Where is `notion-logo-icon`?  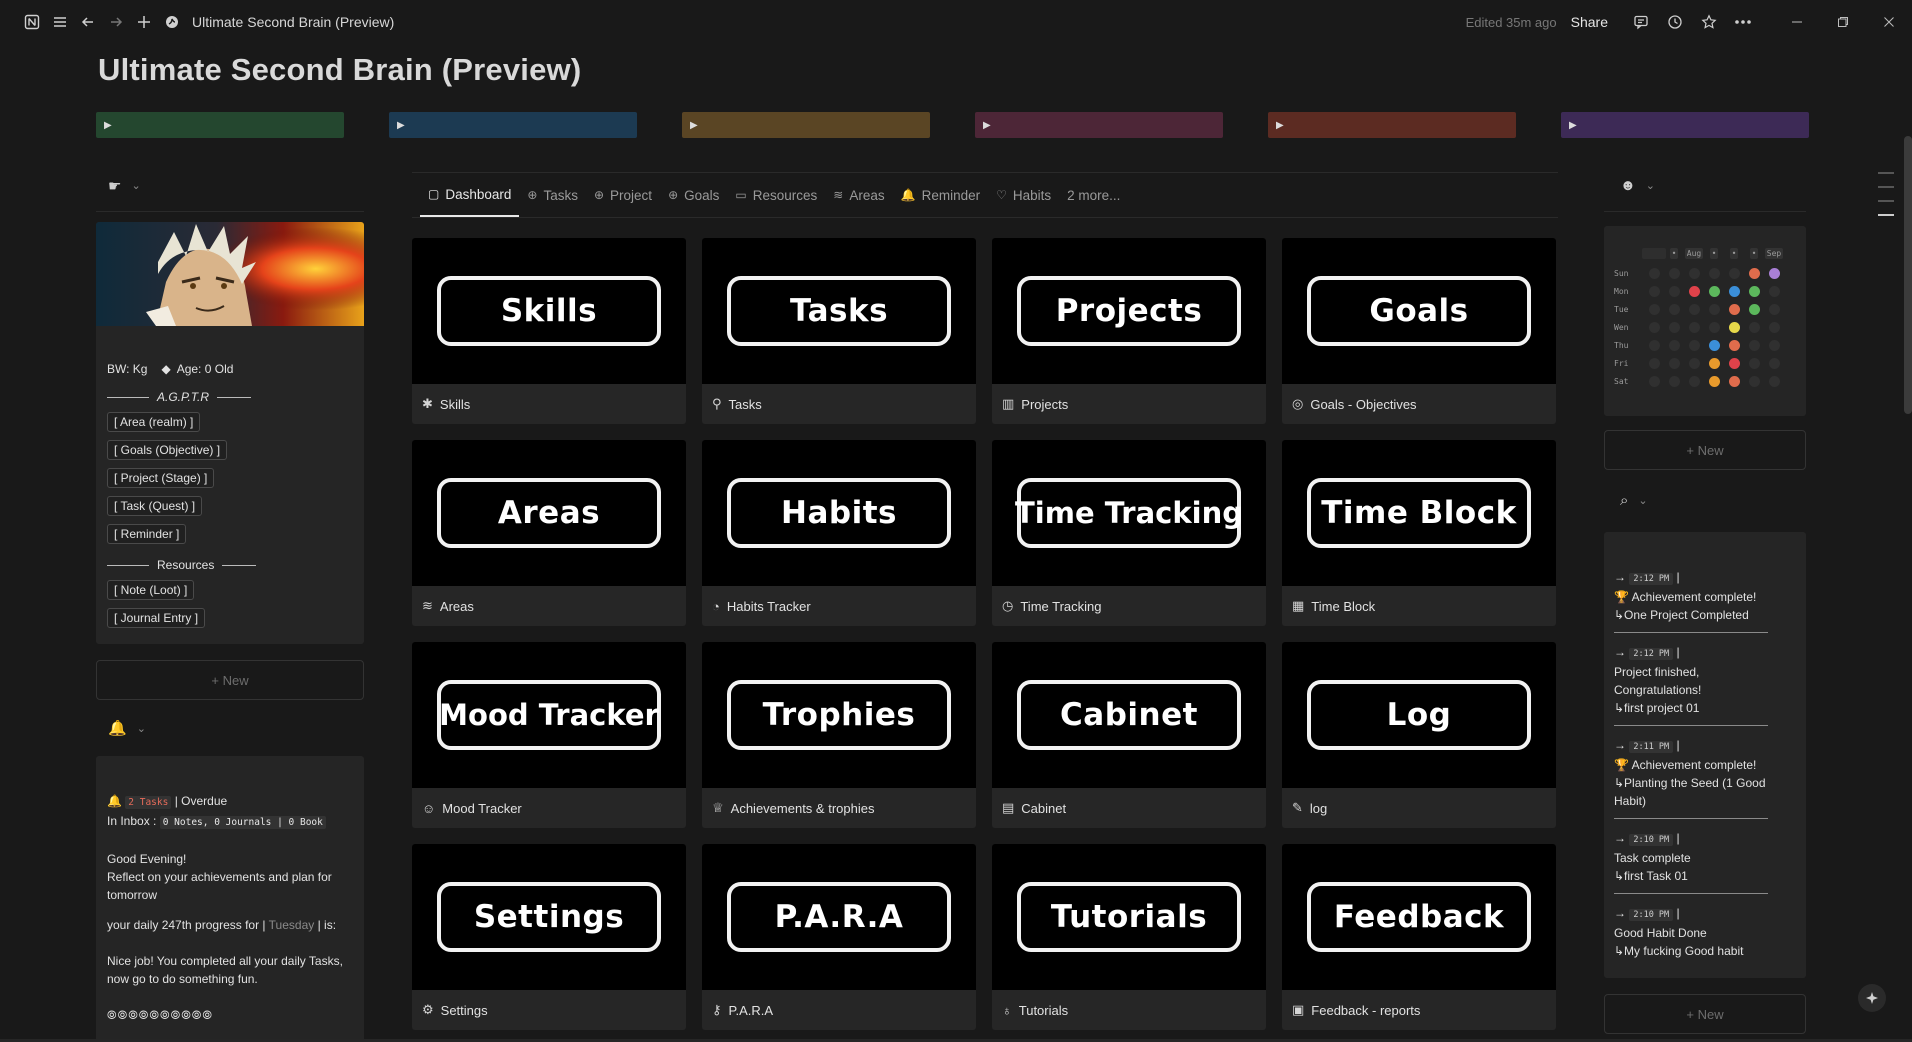
notion-logo-icon is located at coordinates (32, 22).